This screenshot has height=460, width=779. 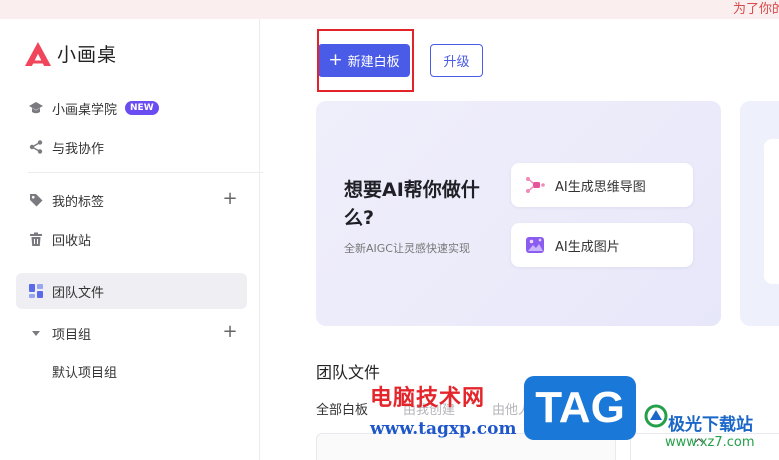 What do you see at coordinates (373, 62) in the screenshot?
I see `new-whiteboard-label: 新建白板` at bounding box center [373, 62].